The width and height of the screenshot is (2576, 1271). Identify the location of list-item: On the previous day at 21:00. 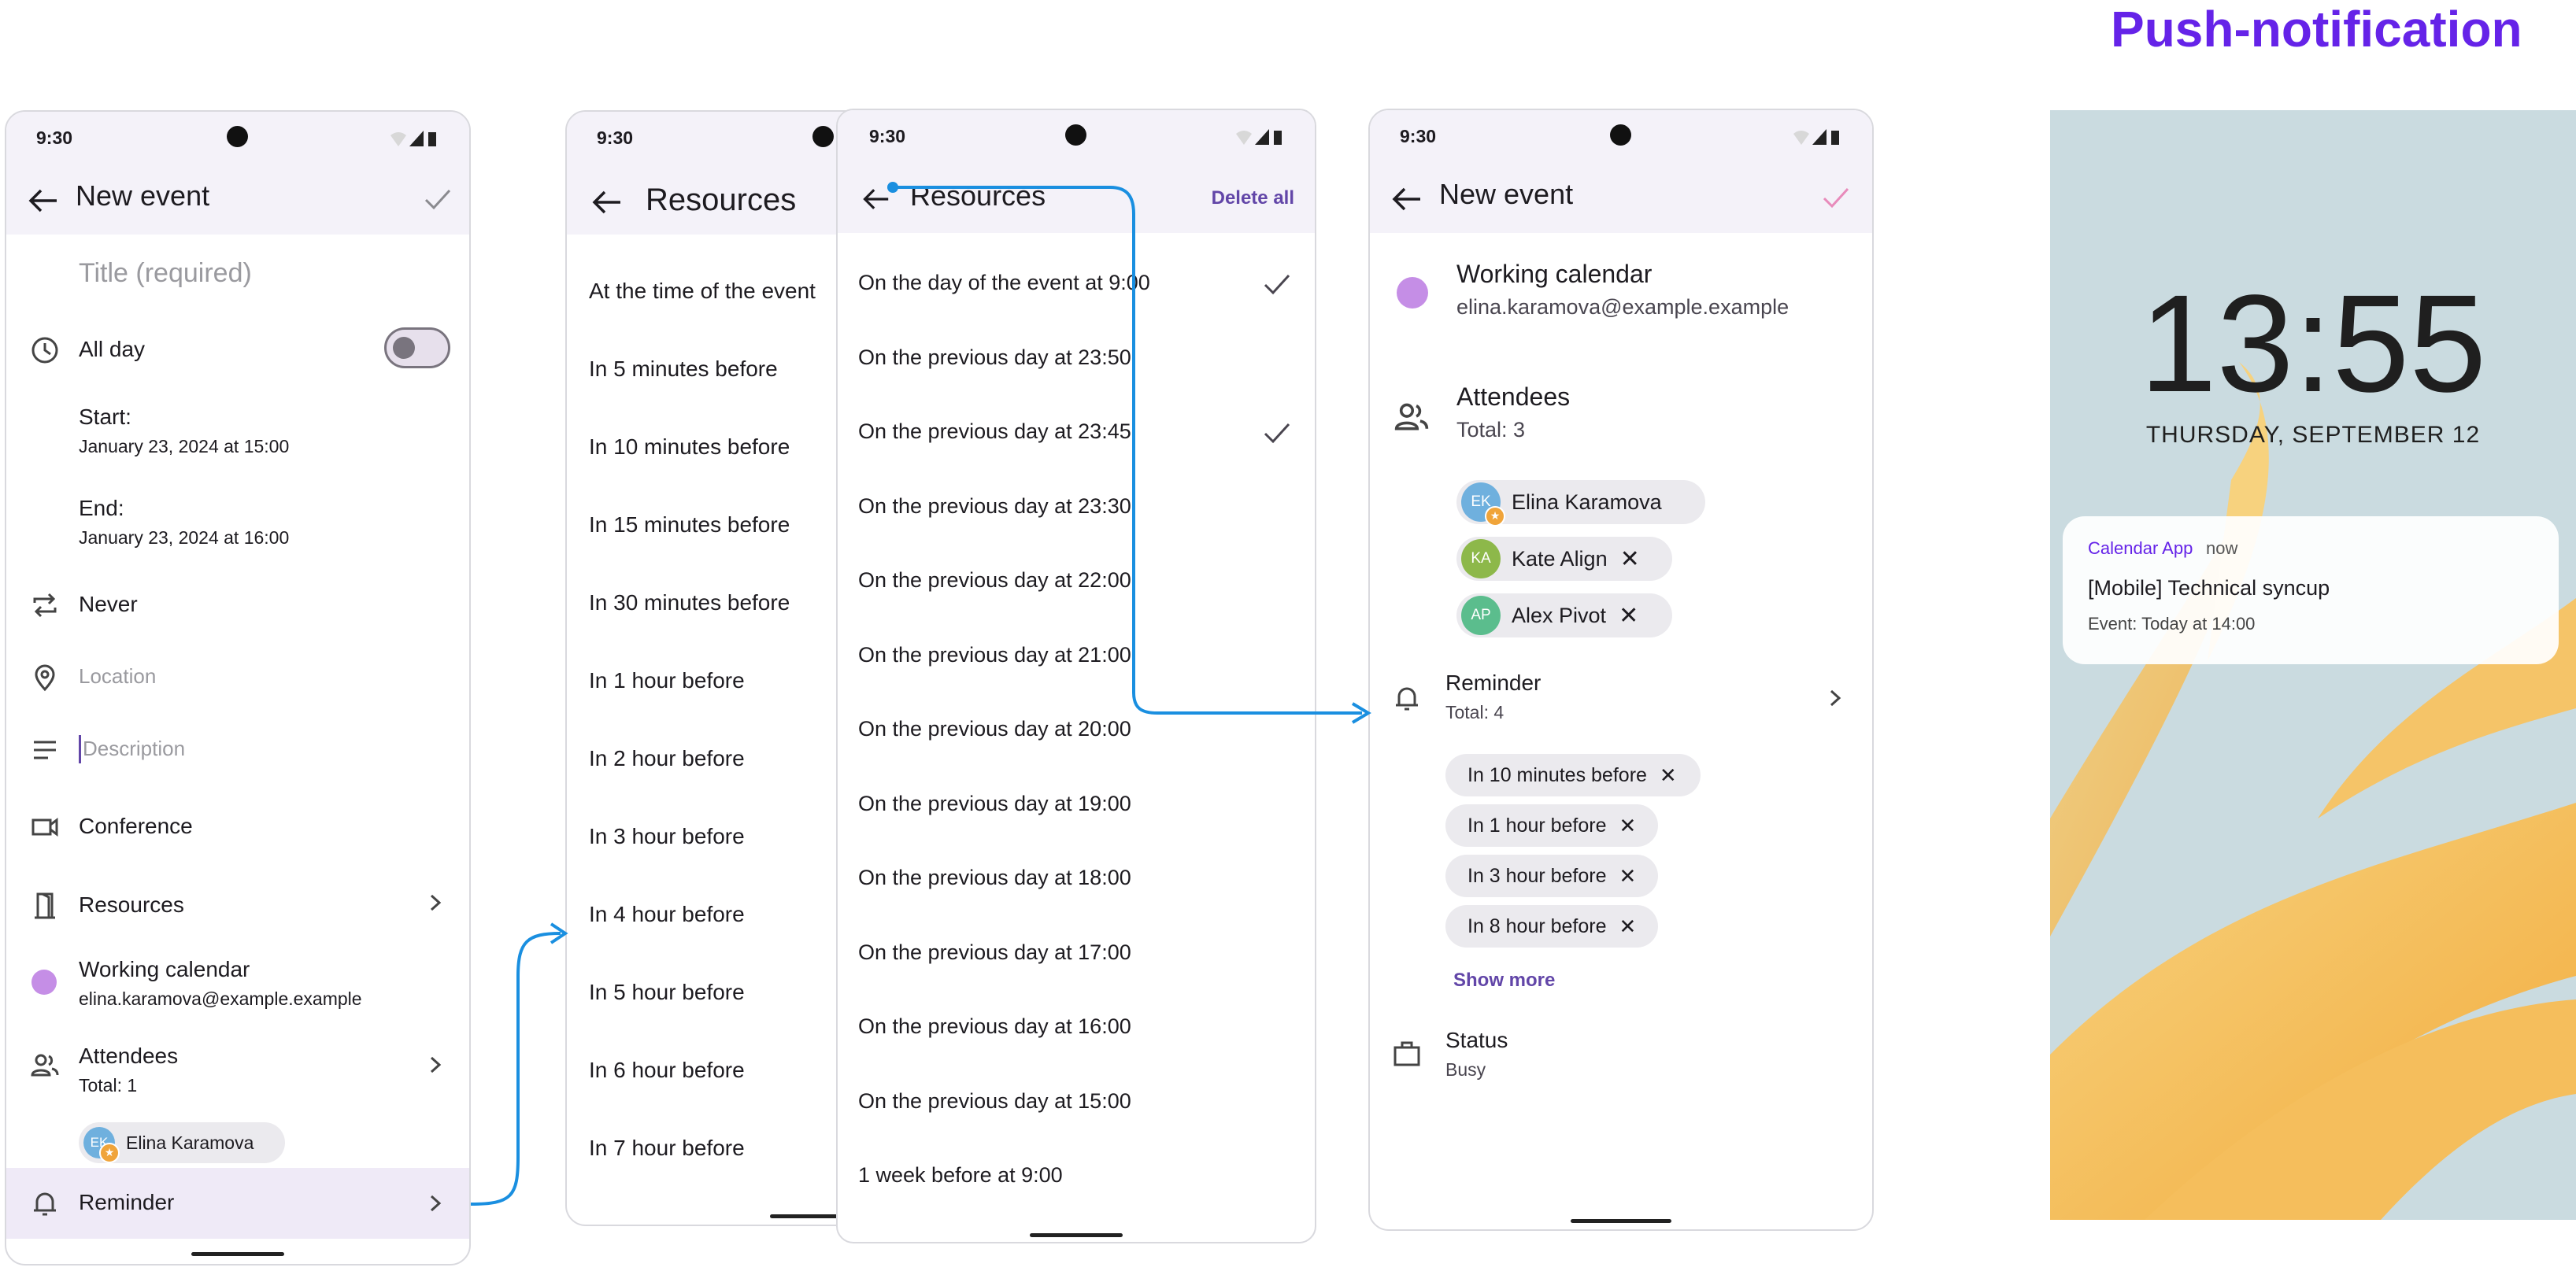
(994, 655).